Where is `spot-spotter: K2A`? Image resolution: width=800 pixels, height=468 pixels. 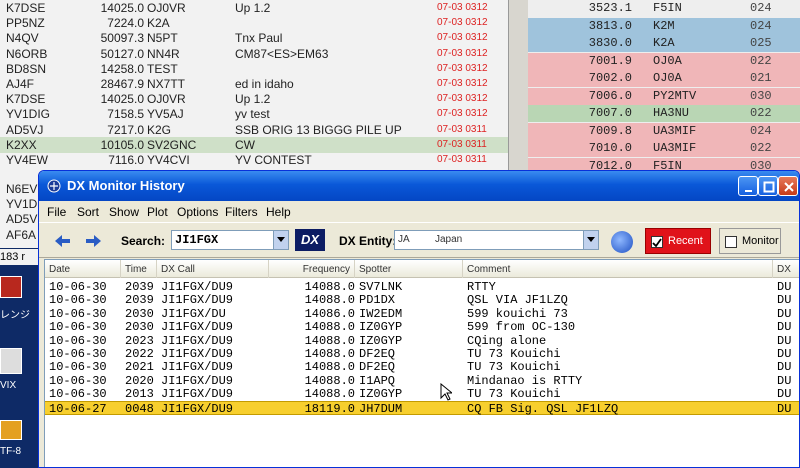
spot-spotter: K2A is located at coordinates (158, 23).